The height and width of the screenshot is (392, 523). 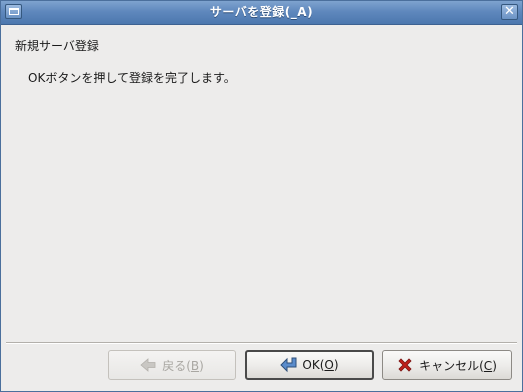 What do you see at coordinates (57, 46) in the screenshot?
I see `page-heading: 新規サーバ登録` at bounding box center [57, 46].